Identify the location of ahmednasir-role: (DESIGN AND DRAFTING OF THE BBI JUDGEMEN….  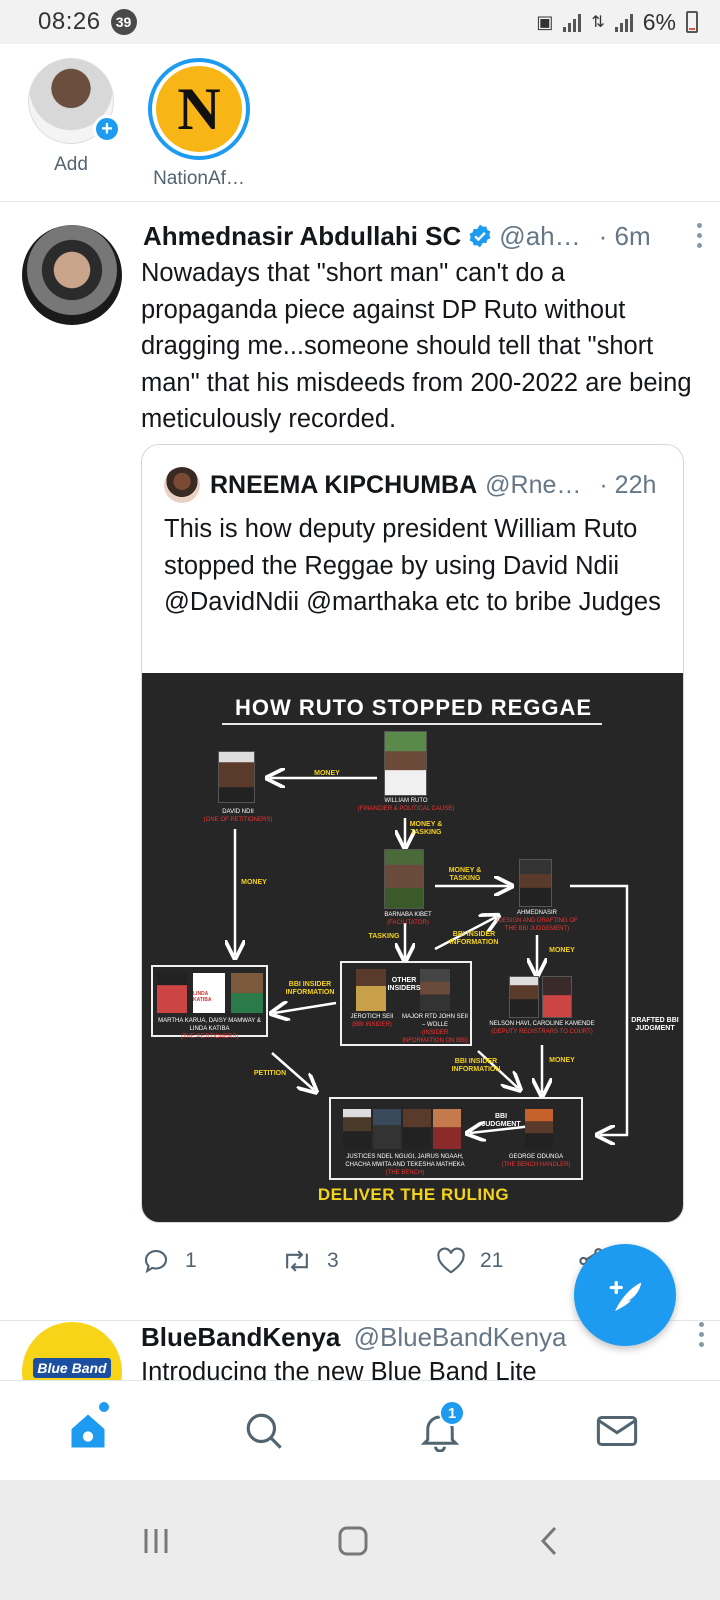
(537, 925).